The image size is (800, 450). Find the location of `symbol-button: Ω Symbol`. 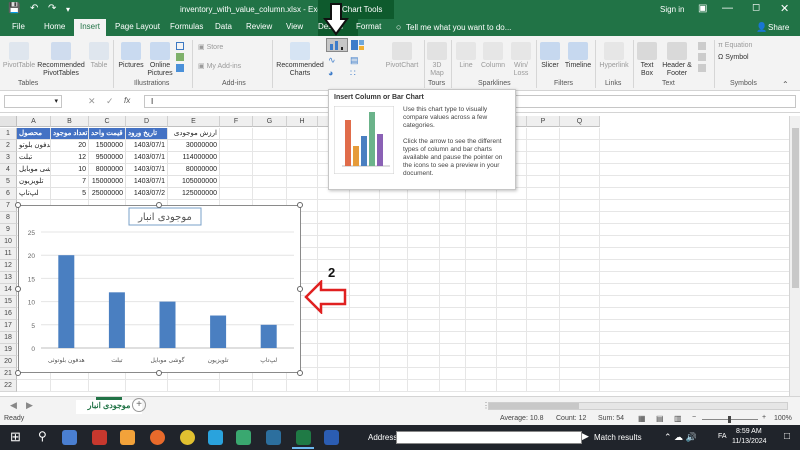

symbol-button: Ω Symbol is located at coordinates (733, 57).